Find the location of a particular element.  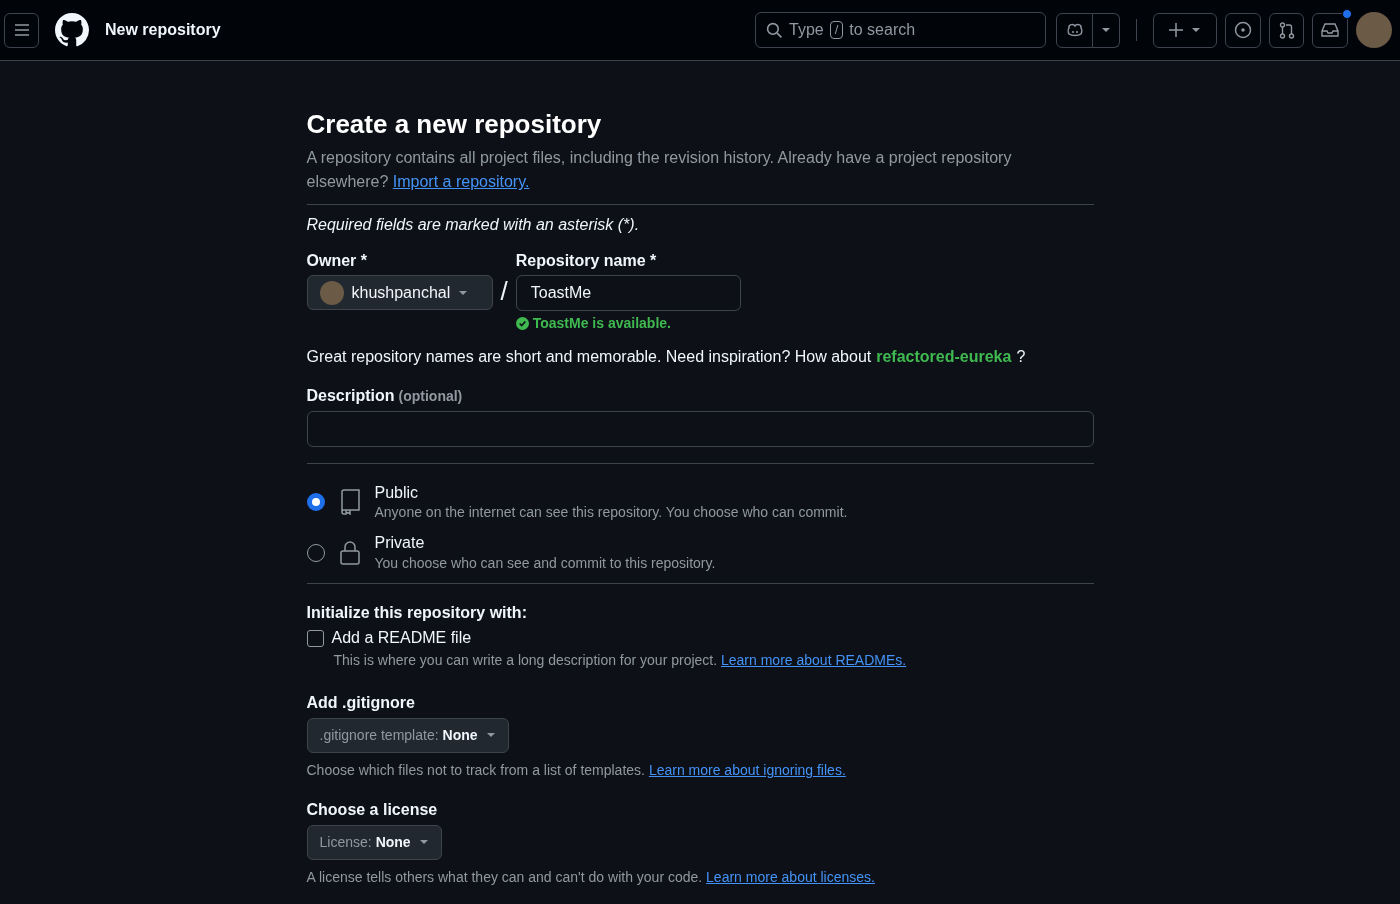

repository-name-field: ToastMe is located at coordinates (628, 293).